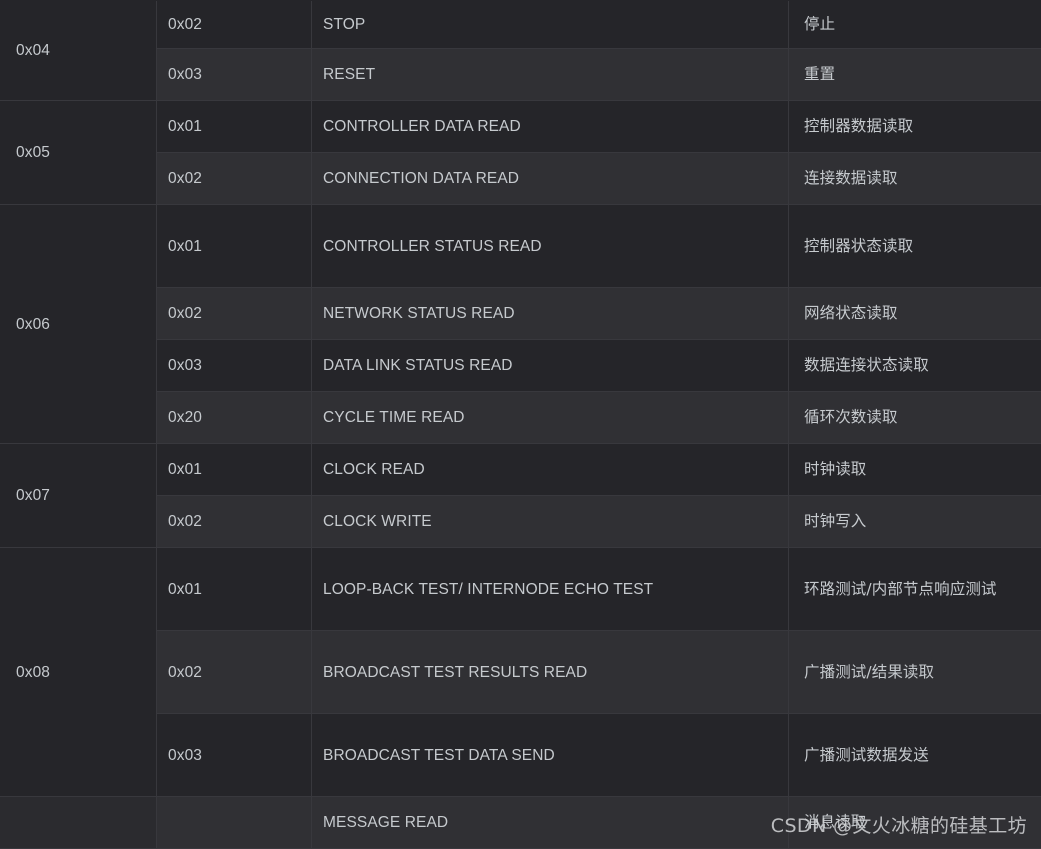  Describe the element at coordinates (78, 51) in the screenshot. I see `cell-command-group: 0x04` at that location.